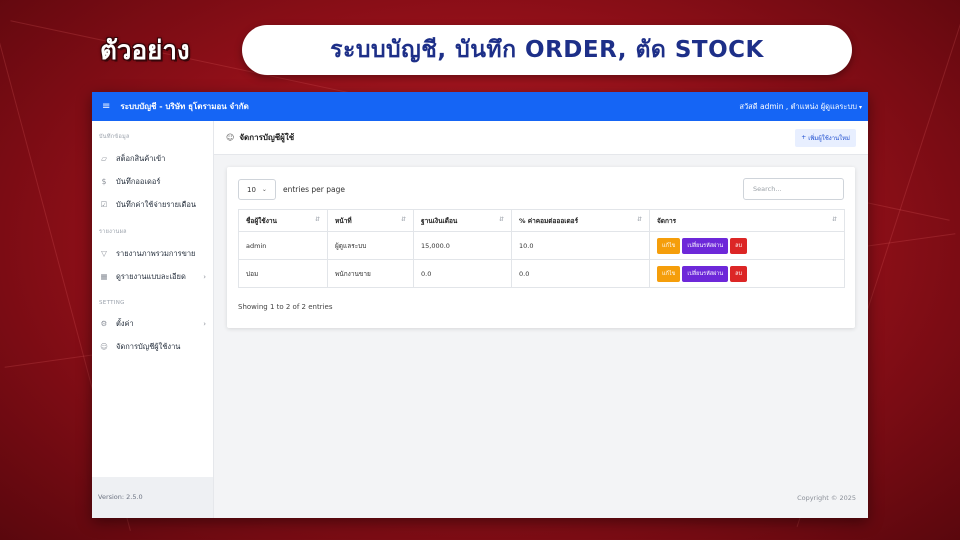 This screenshot has width=960, height=540. I want to click on sidebar-item-label: จัดการบัญชีผู้ใช้งาน, so click(148, 346).